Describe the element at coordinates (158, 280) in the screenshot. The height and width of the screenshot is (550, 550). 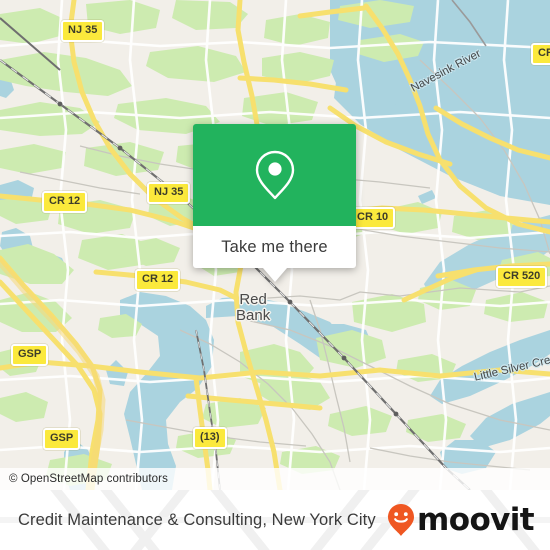
I see `road-shield-cr-12-south: CR 12` at that location.